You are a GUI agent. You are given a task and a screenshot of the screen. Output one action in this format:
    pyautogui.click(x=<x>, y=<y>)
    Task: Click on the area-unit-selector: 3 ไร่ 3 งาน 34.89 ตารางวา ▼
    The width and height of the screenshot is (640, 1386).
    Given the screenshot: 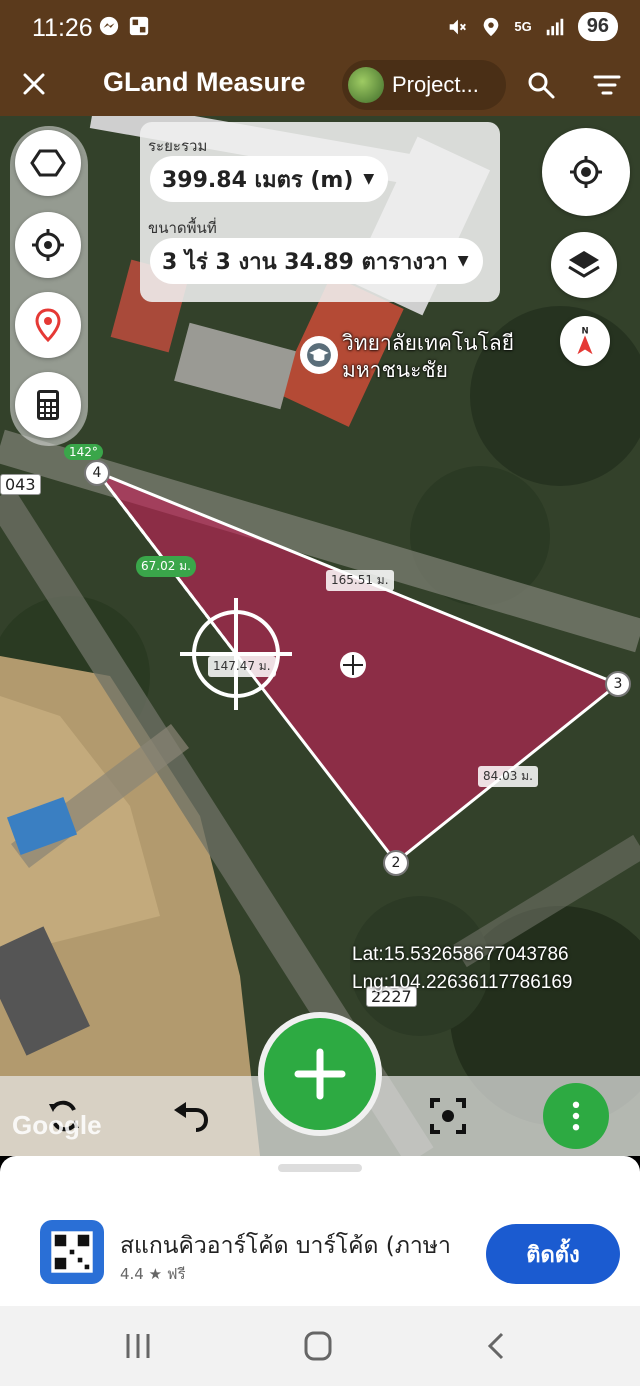 What is the action you would take?
    pyautogui.click(x=316, y=261)
    